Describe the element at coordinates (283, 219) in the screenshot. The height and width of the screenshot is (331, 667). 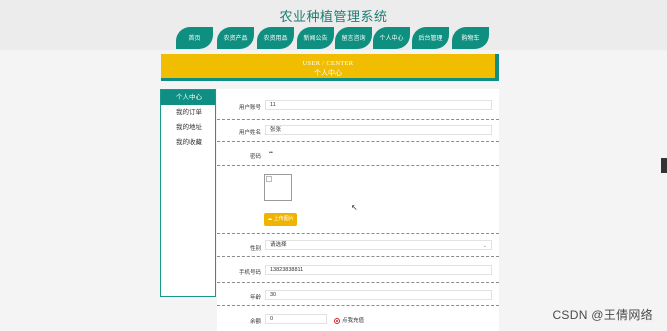
I see `upload-button-label: 上传图片` at that location.